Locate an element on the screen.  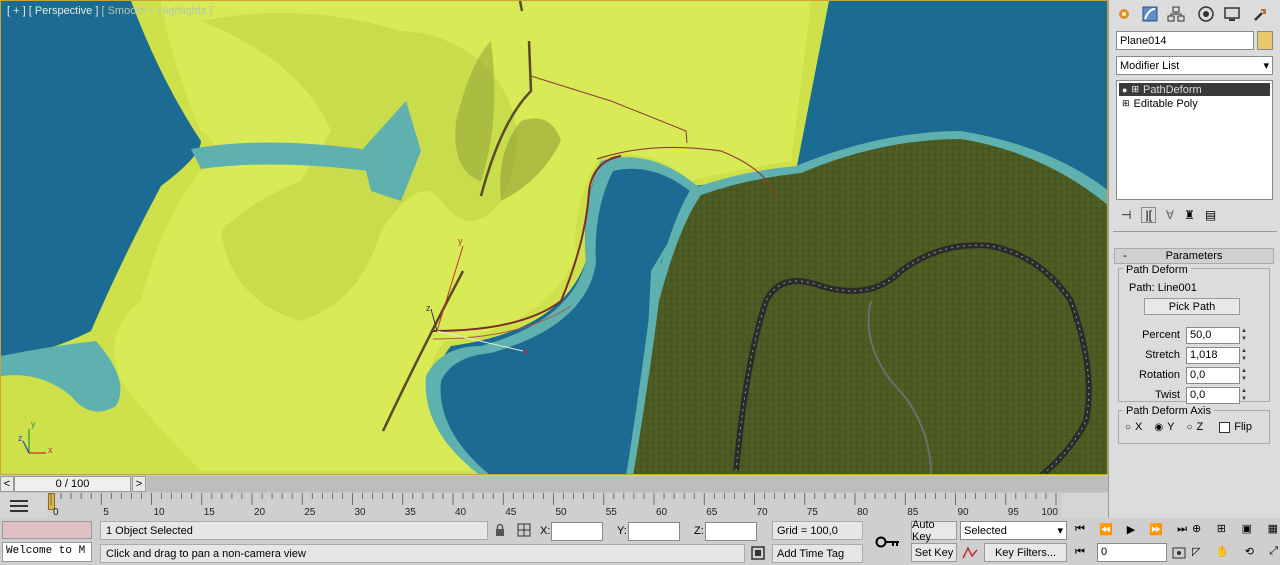
path-label: Path: Line001 is located at coordinates (1163, 288).